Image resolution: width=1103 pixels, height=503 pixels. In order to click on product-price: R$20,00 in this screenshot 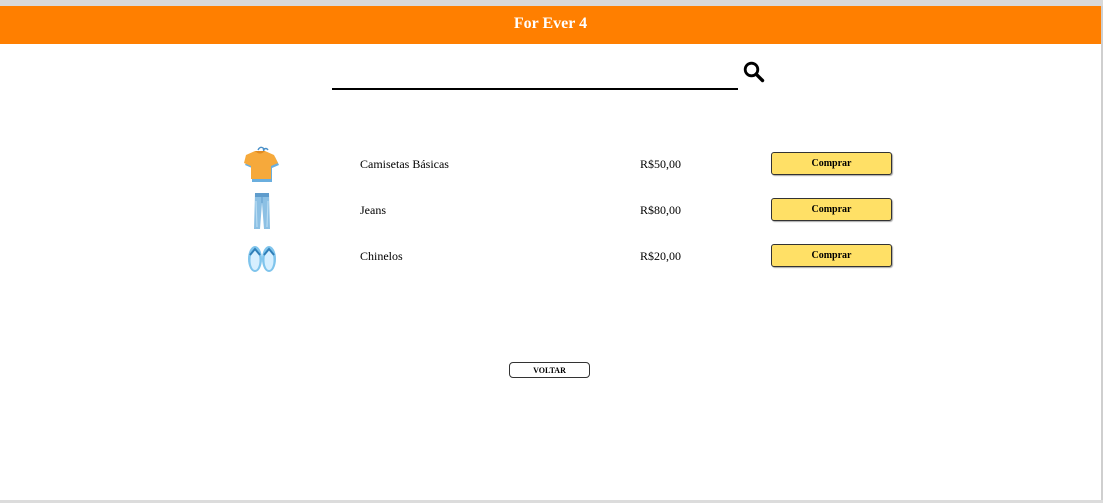, I will do `click(661, 256)`.